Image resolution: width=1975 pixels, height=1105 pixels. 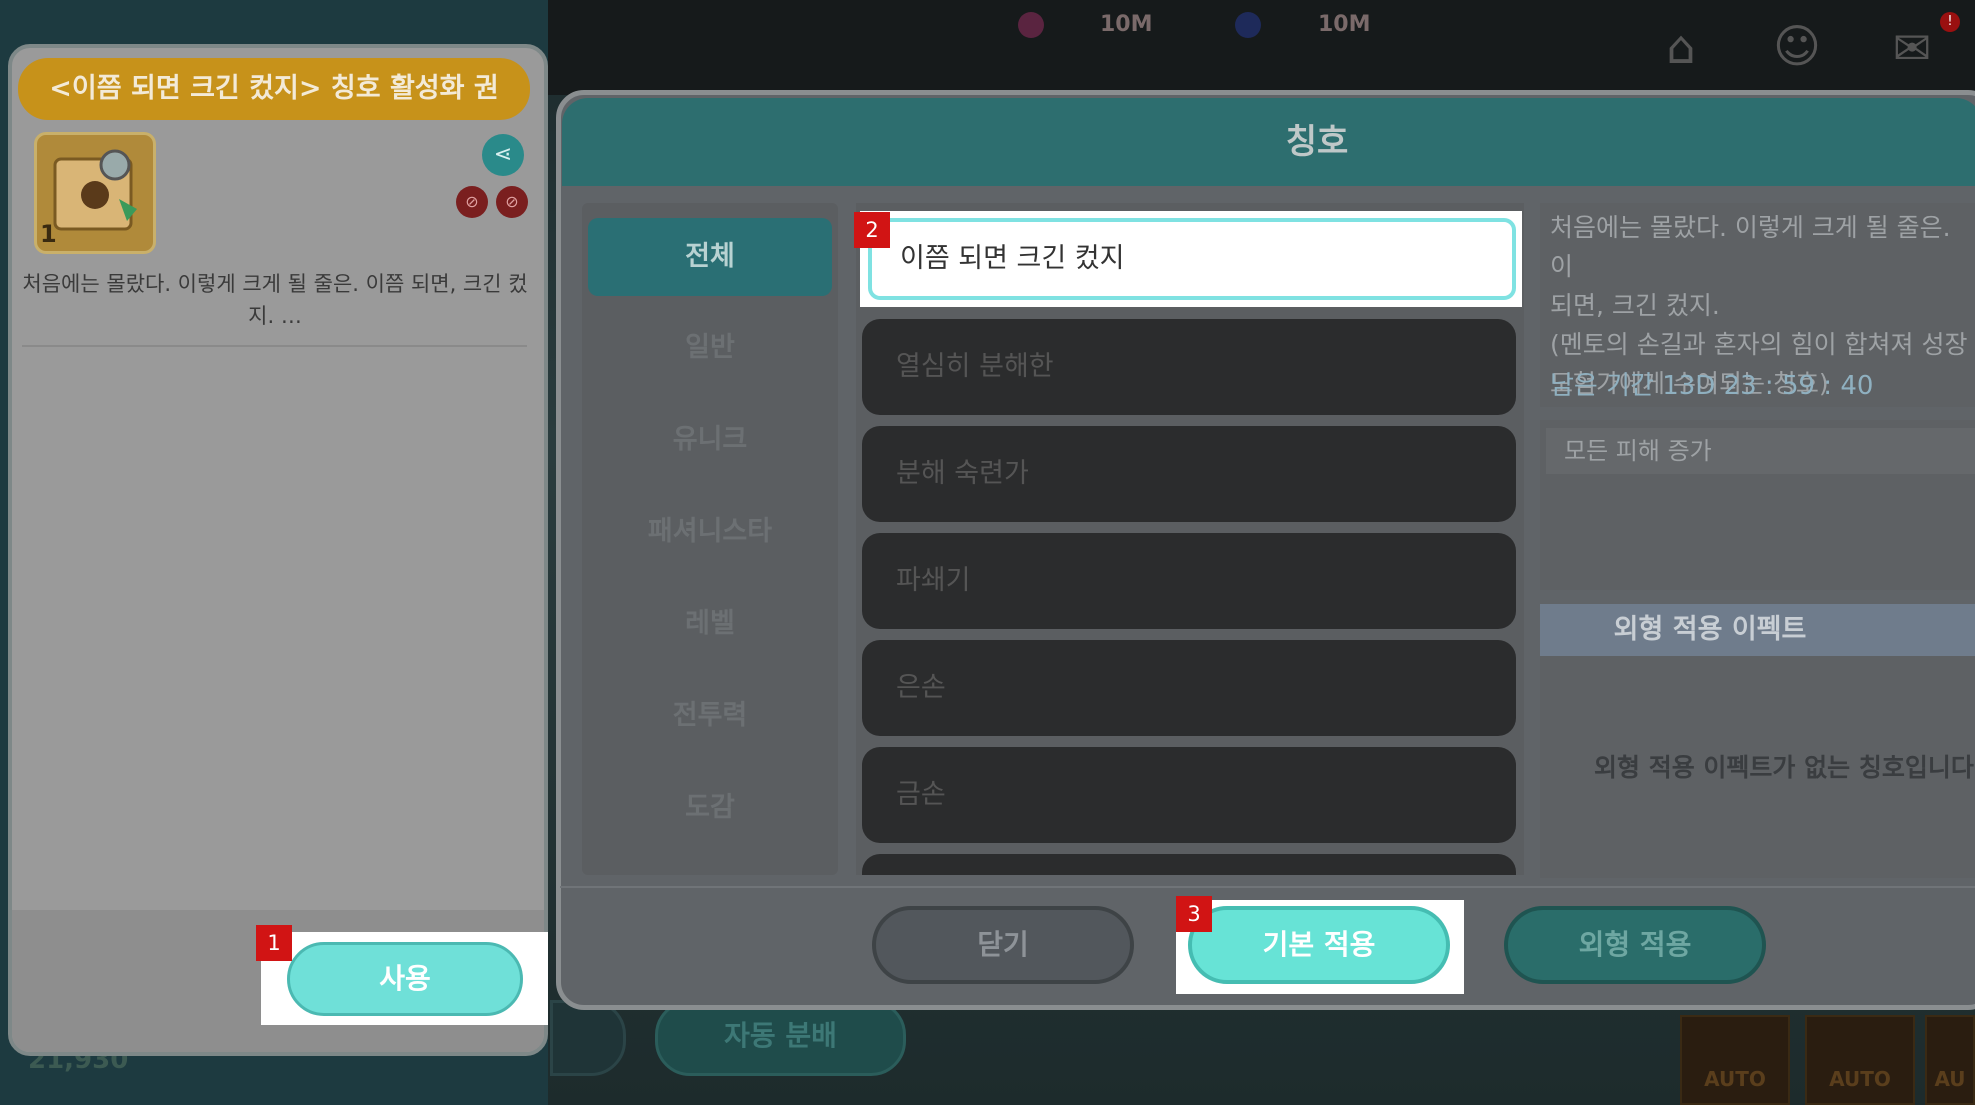 What do you see at coordinates (274, 89) in the screenshot?
I see `item-title: <이쯤 되면 크긴 컸지> 칭호 활성화 권` at bounding box center [274, 89].